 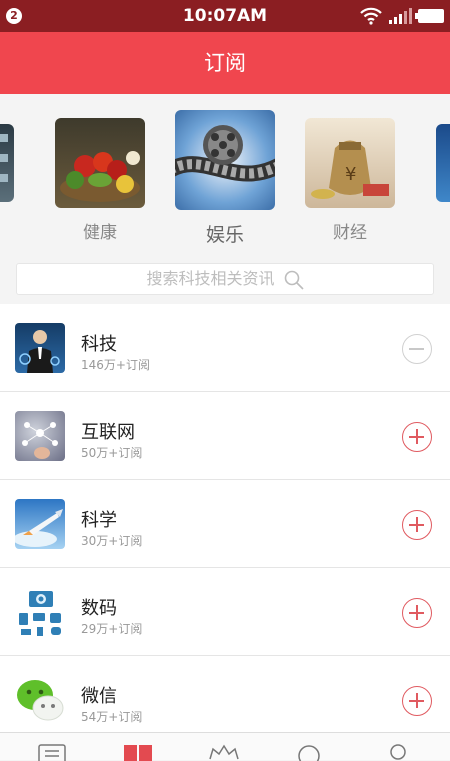 I want to click on partial-thumbnail-right-icon, so click(x=443, y=163).